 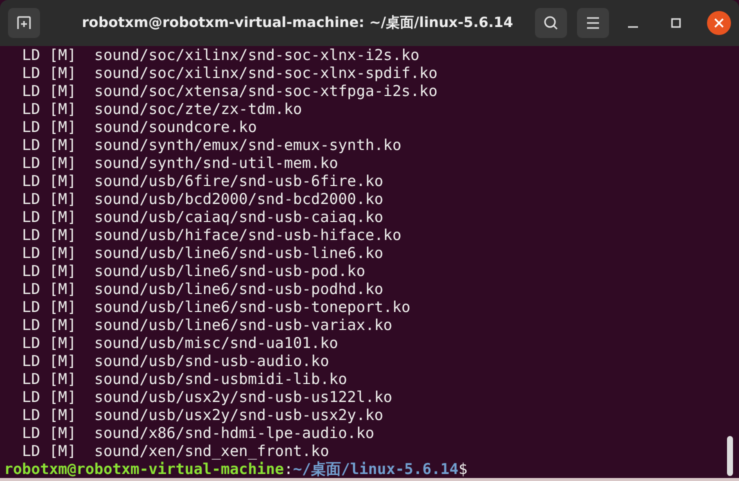 What do you see at coordinates (297, 23) in the screenshot?
I see `window-title: robotxm@robotxm-virtual-machine: ~/桌面/linux-5.6.14` at bounding box center [297, 23].